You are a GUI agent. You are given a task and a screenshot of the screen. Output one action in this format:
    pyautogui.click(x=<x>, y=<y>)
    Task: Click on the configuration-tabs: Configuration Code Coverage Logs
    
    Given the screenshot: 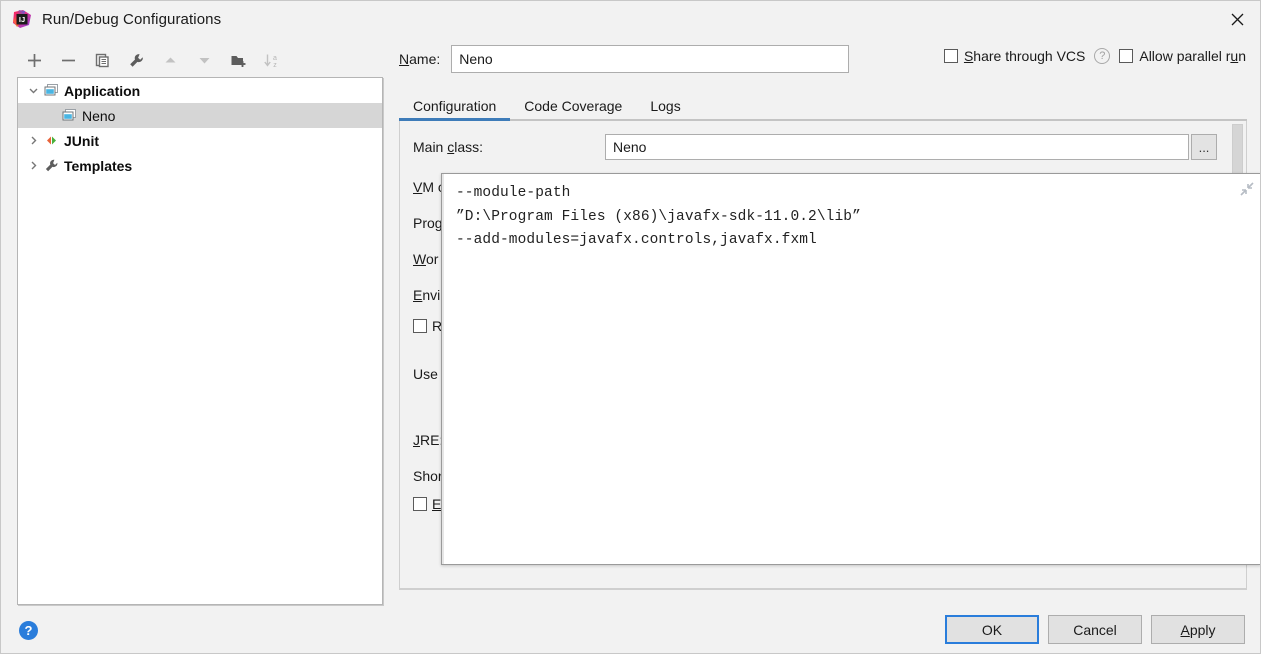 What is the action you would take?
    pyautogui.click(x=823, y=105)
    